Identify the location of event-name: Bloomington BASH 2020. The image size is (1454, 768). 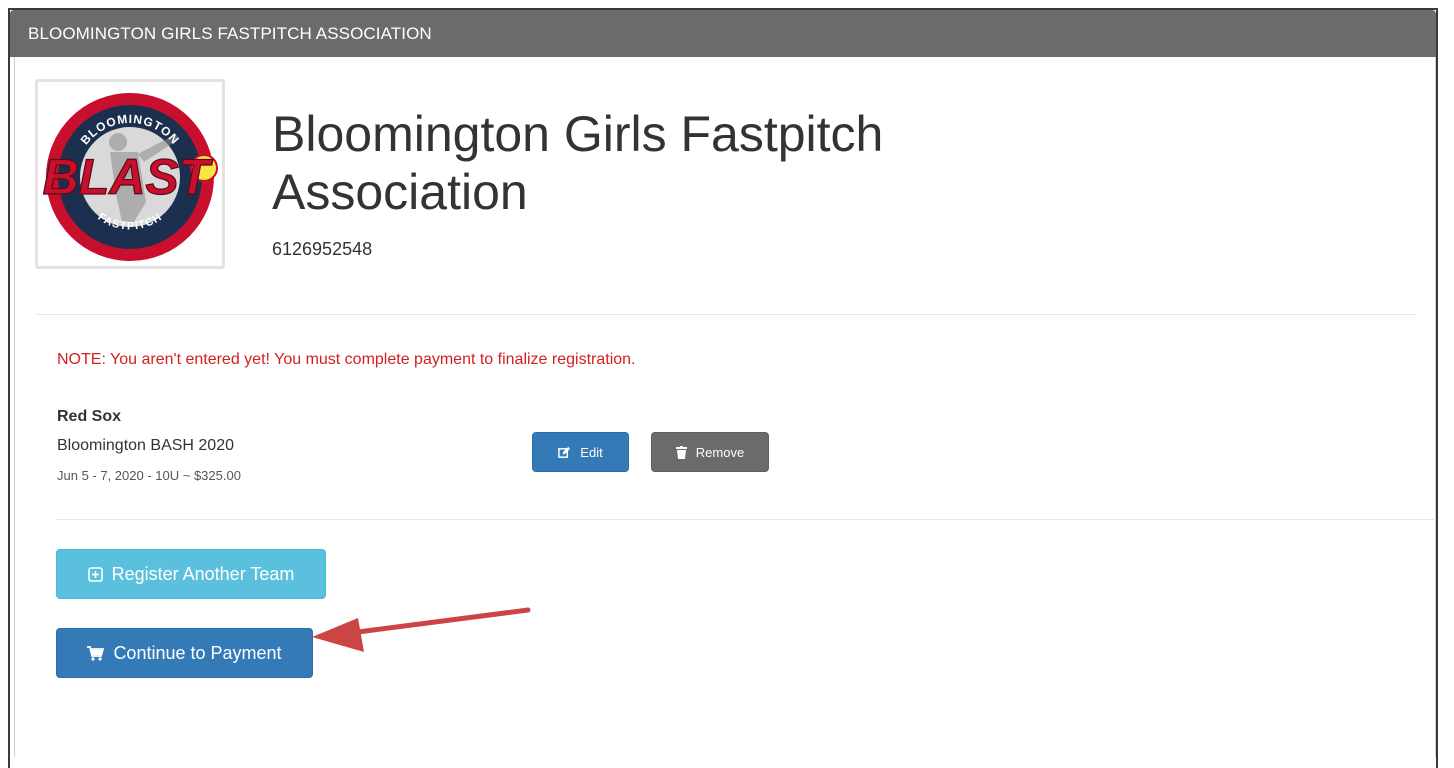
(145, 445).